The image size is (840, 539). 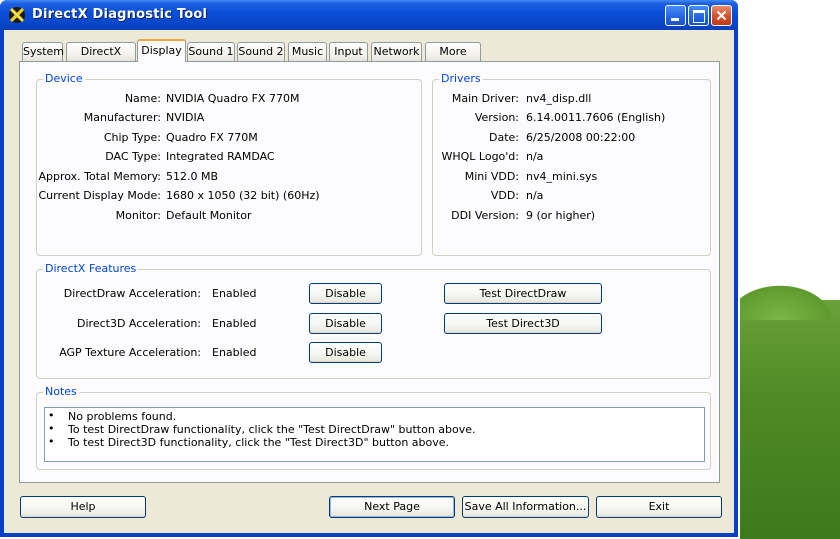 I want to click on device-row-dac-type: DAC Type: Integrated RAMDAC, so click(x=227, y=158).